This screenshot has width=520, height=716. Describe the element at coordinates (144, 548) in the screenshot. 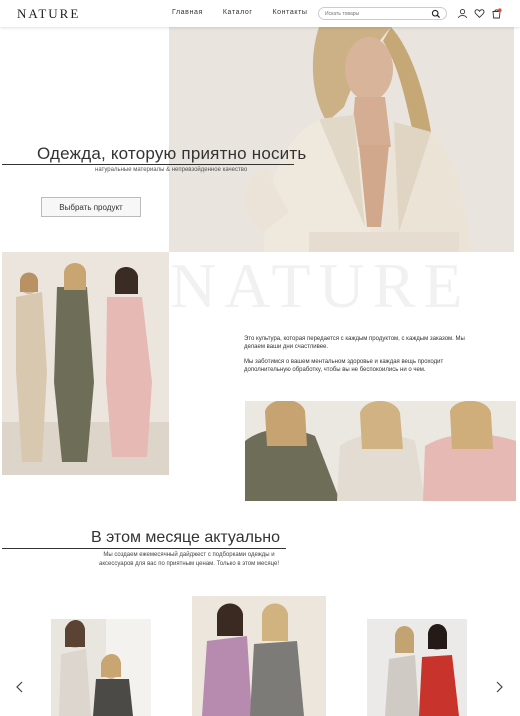

I see `month-divider` at that location.